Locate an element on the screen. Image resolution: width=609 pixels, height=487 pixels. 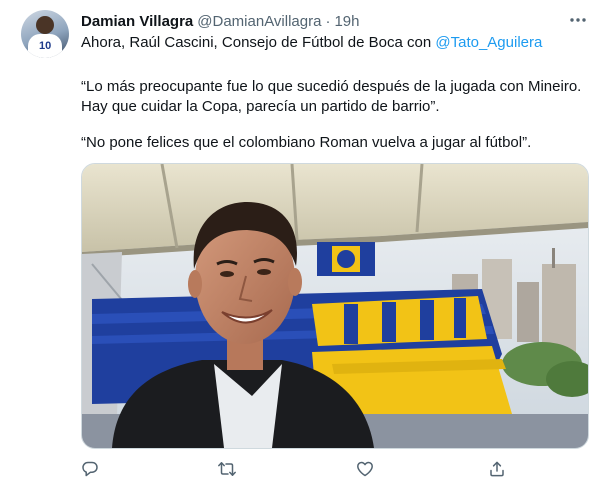
share-icon is located at coordinates (497, 469).